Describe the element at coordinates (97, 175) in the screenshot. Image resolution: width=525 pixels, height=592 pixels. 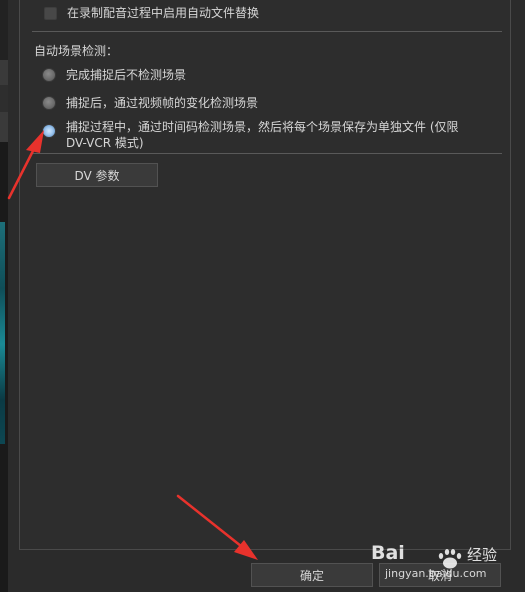
I see `dv-params-button: DV 参数` at that location.